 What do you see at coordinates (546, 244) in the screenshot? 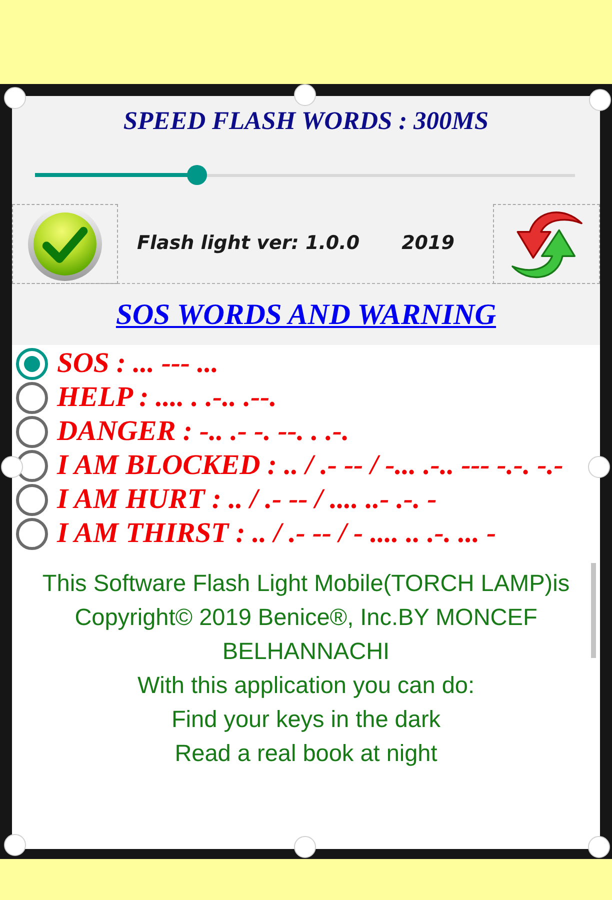
I see `refresh-button` at bounding box center [546, 244].